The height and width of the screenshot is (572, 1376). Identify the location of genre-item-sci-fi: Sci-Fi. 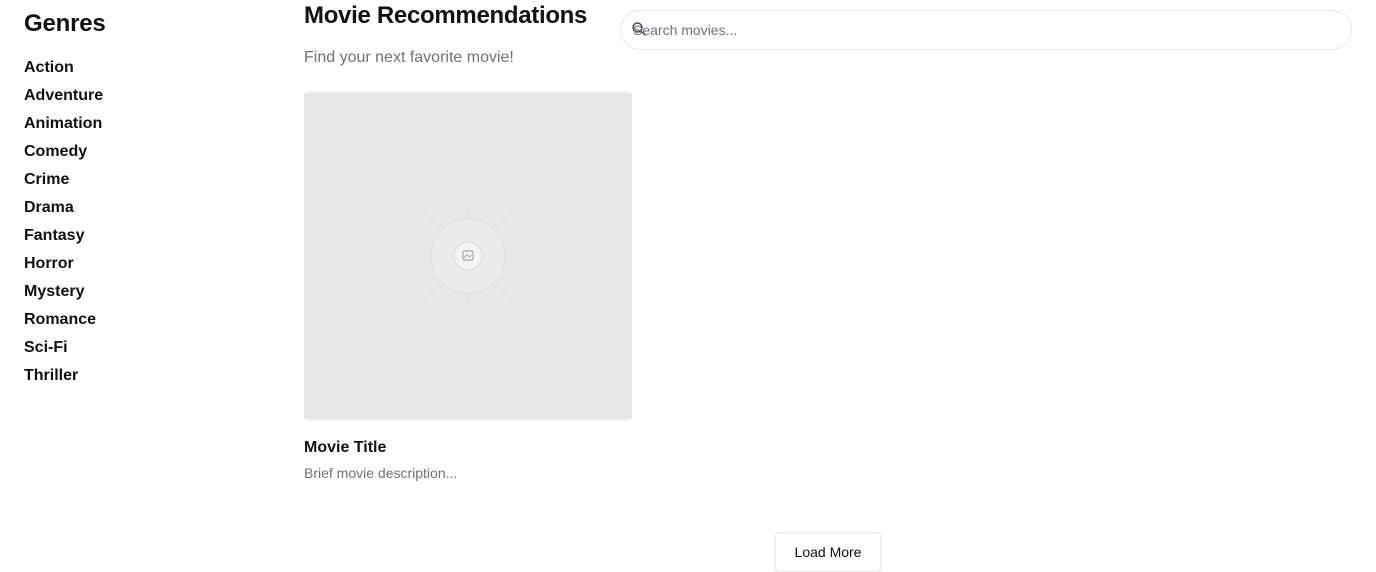
(144, 348).